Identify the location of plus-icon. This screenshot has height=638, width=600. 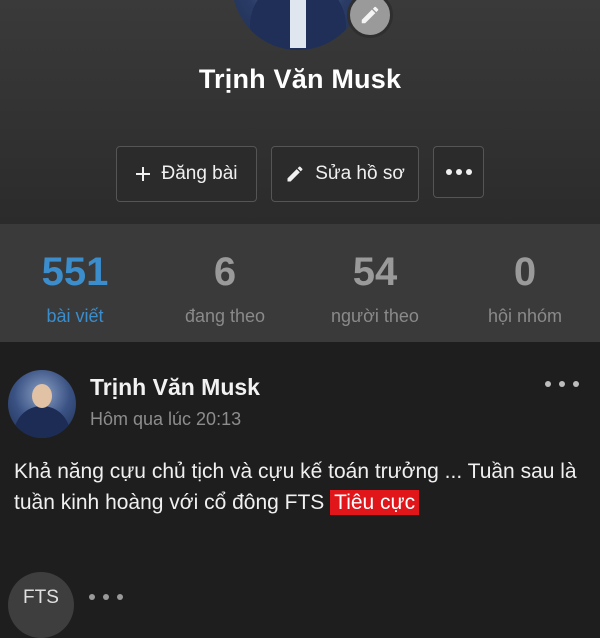
(143, 174).